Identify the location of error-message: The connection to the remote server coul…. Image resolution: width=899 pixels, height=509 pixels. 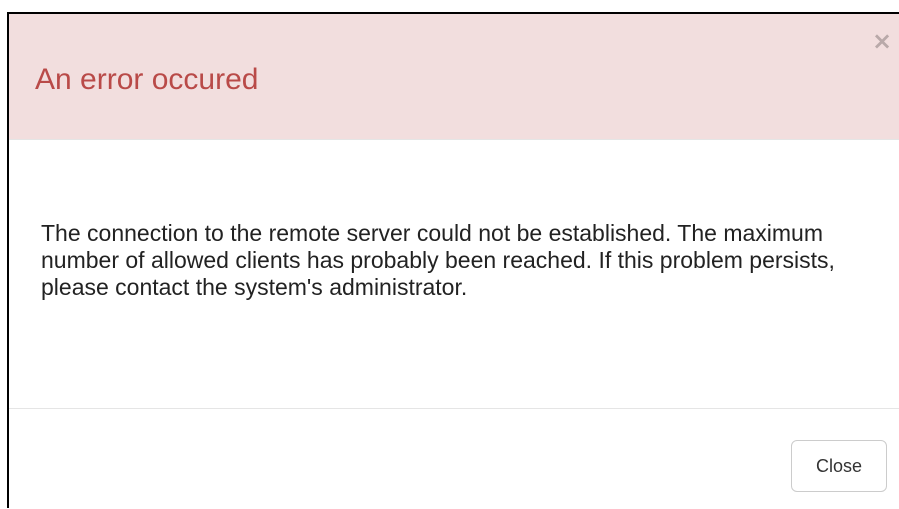
(438, 260).